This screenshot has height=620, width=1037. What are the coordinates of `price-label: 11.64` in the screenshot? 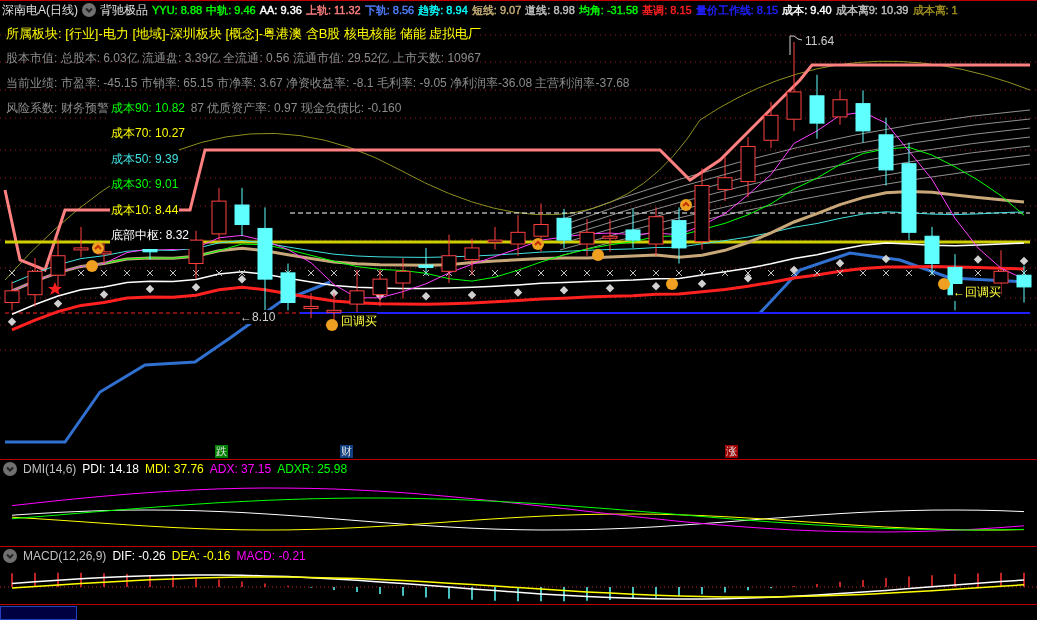 It's located at (820, 40).